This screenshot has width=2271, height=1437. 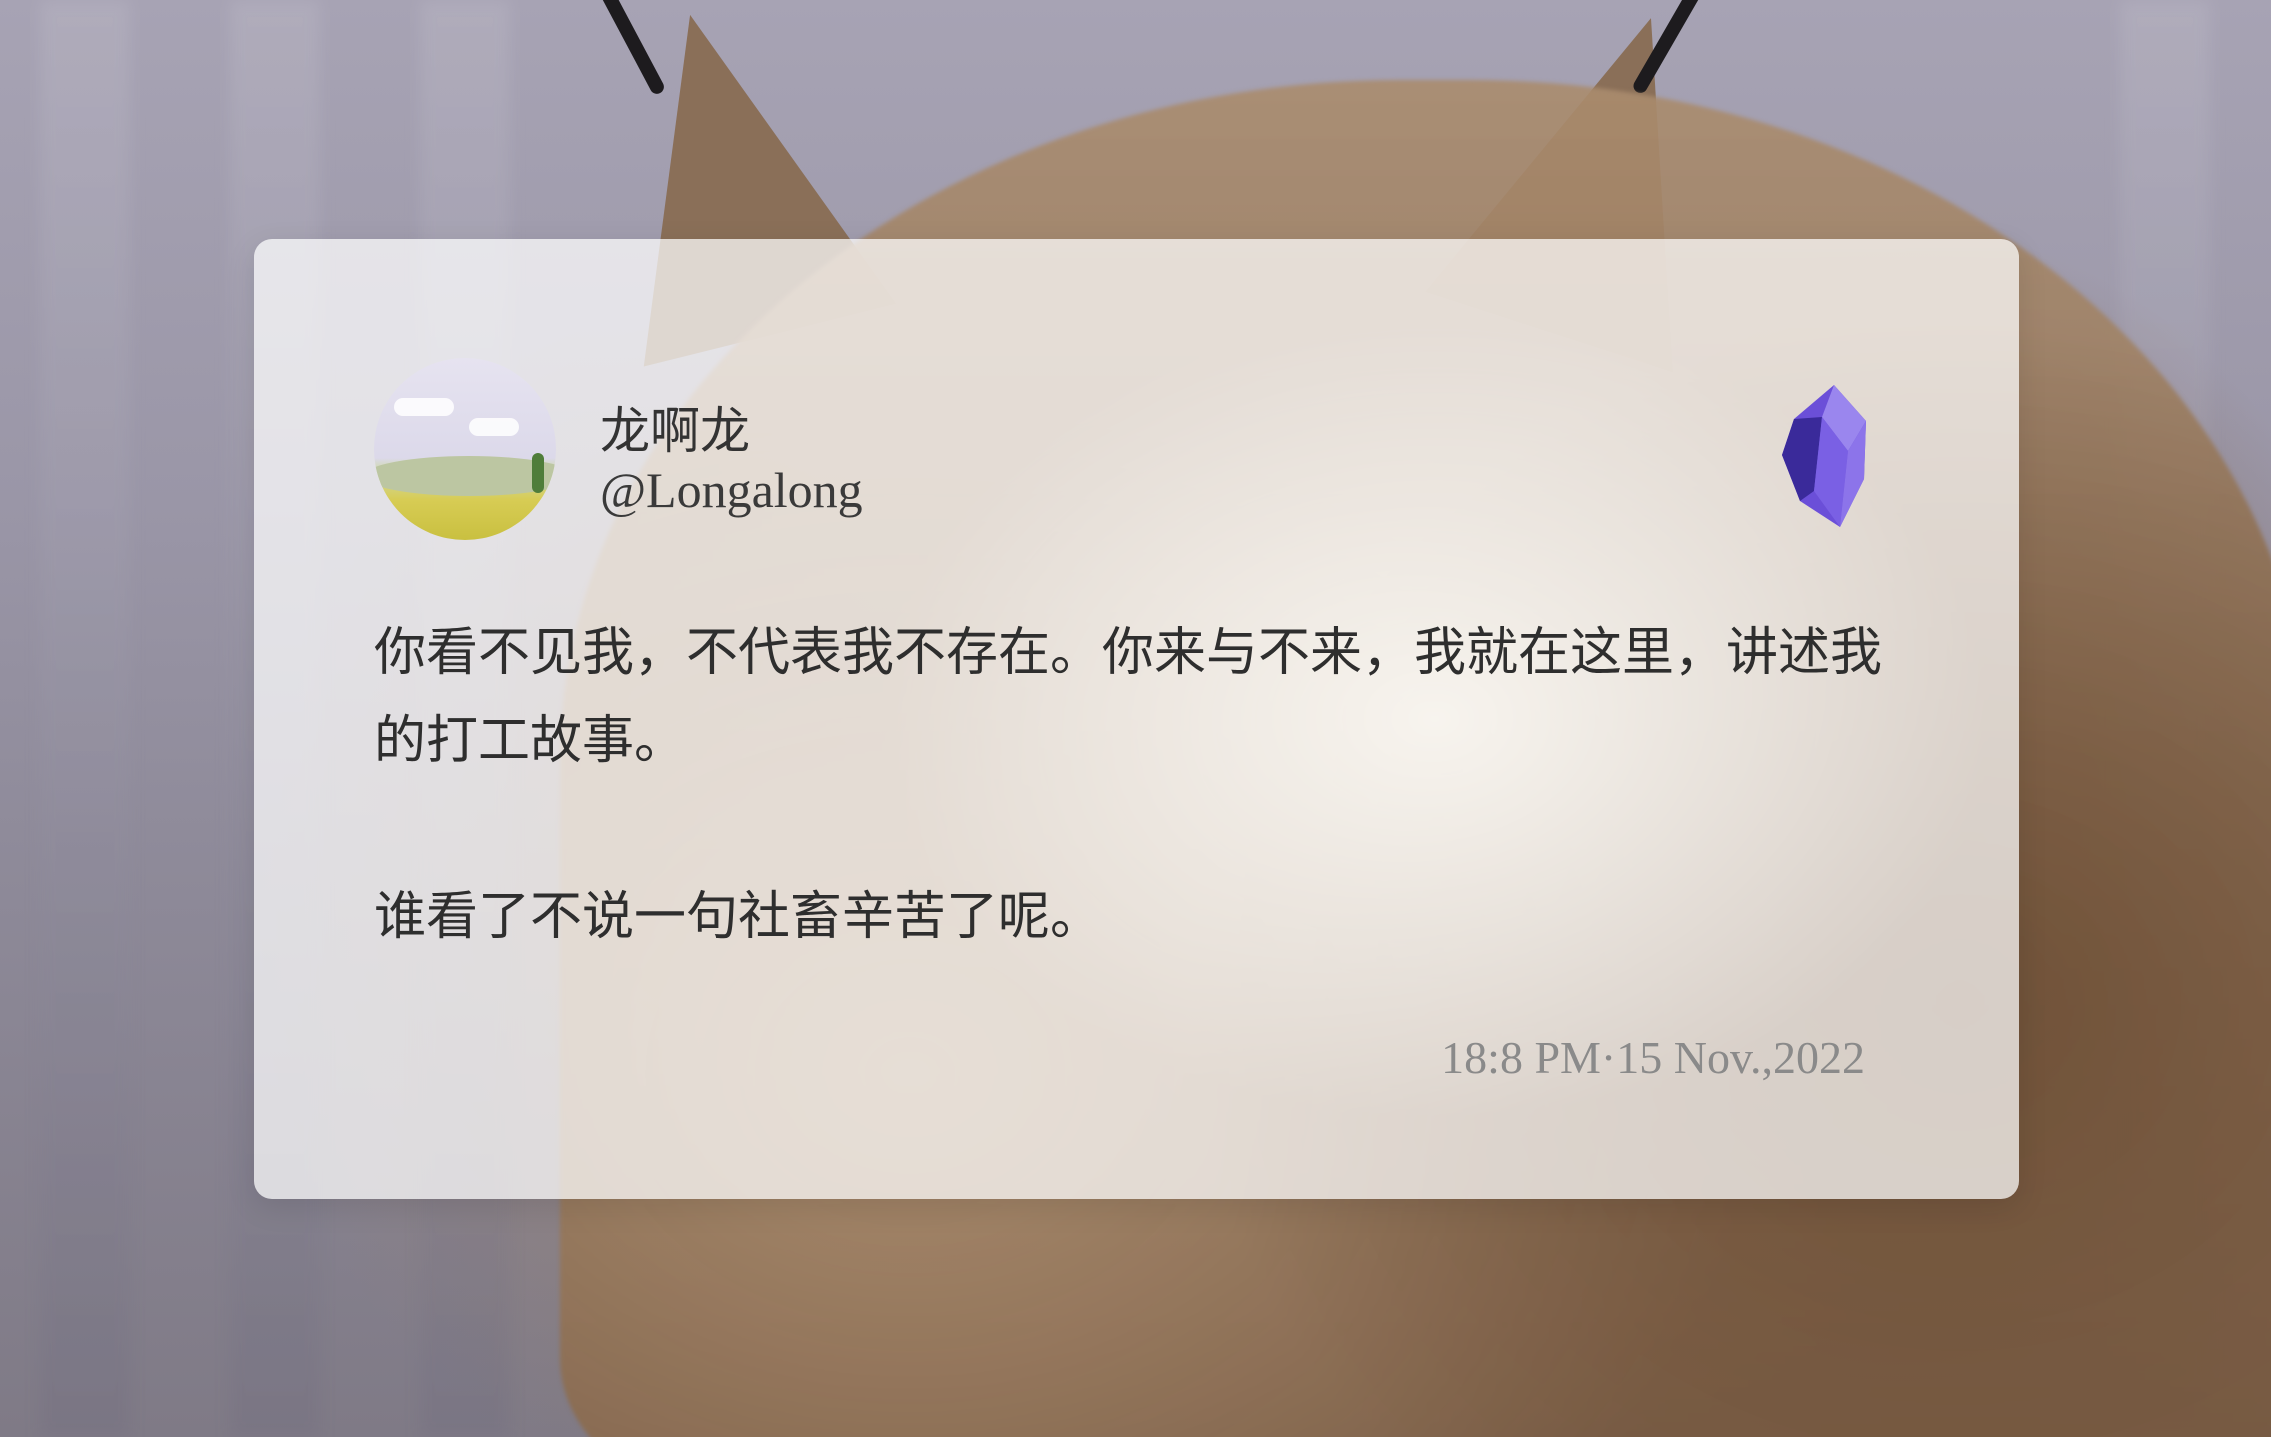 What do you see at coordinates (1128, 697) in the screenshot?
I see `post-paragraph: 你看不见我，不代表我不存在。你来与不来，我就在这里，讲述我的打工故事。` at bounding box center [1128, 697].